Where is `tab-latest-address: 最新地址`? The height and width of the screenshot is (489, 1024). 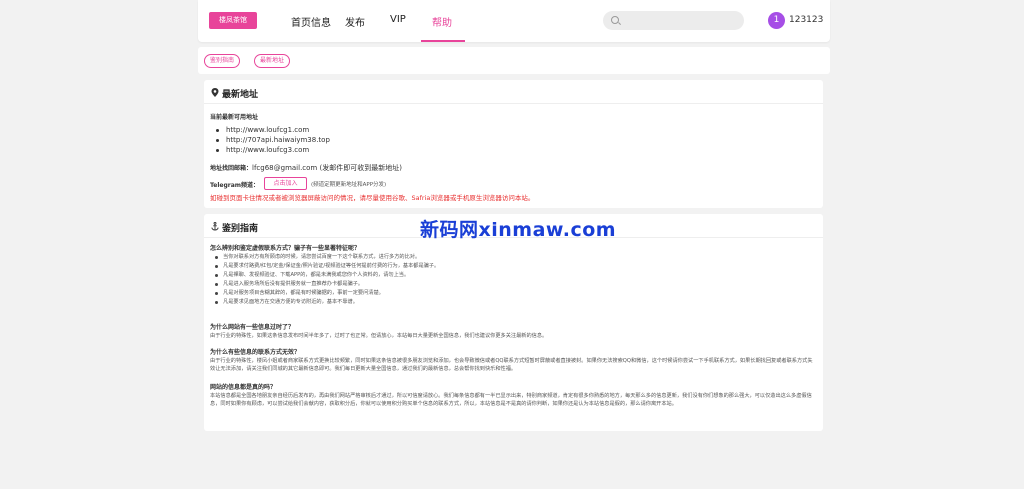
tab-latest-address: 最新地址 is located at coordinates (272, 61).